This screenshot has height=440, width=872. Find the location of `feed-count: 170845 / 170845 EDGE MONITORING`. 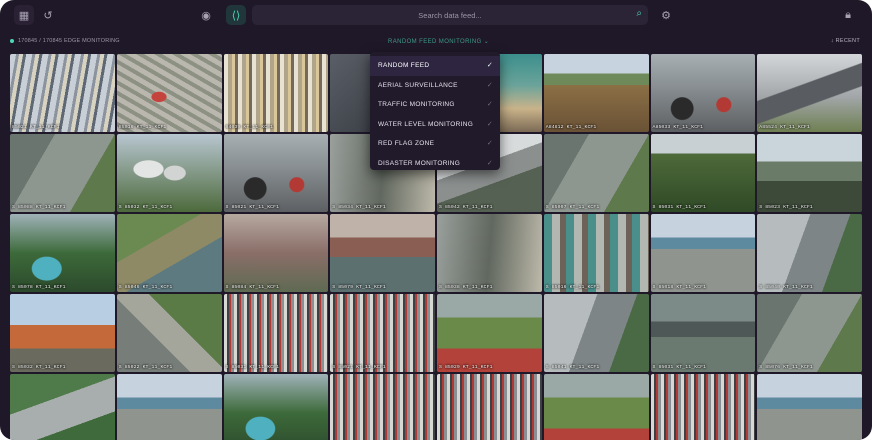

feed-count: 170845 / 170845 EDGE MONITORING is located at coordinates (65, 41).